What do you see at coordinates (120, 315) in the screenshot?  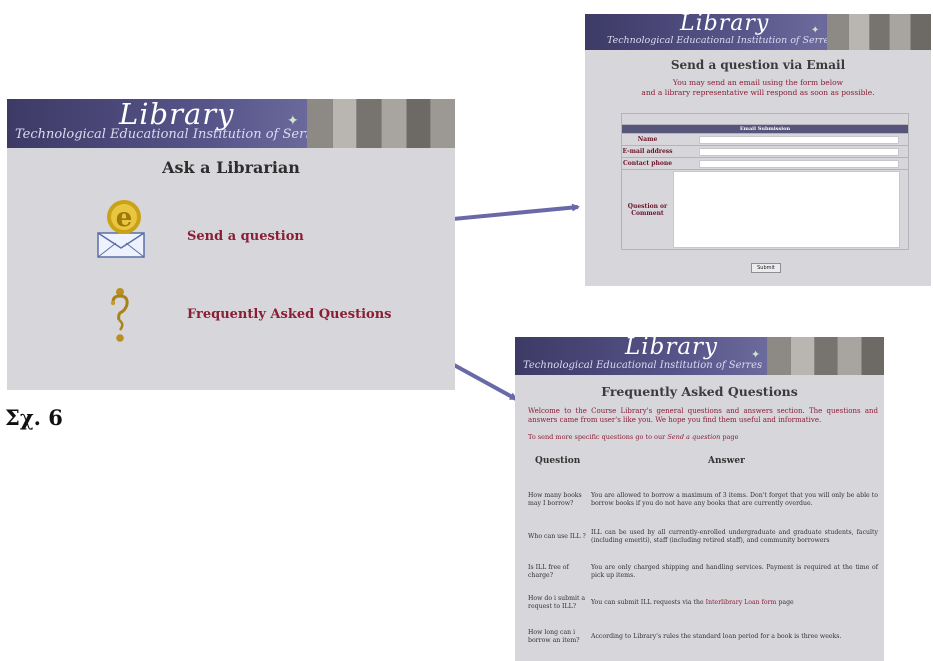 I see `question-mark-icon` at bounding box center [120, 315].